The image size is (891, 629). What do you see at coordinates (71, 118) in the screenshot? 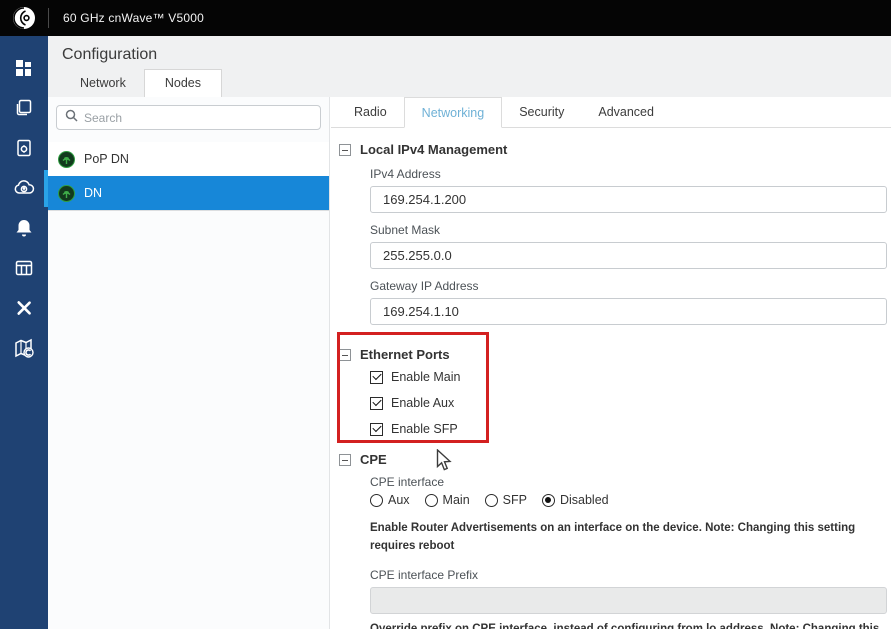
I see `search-icon` at bounding box center [71, 118].